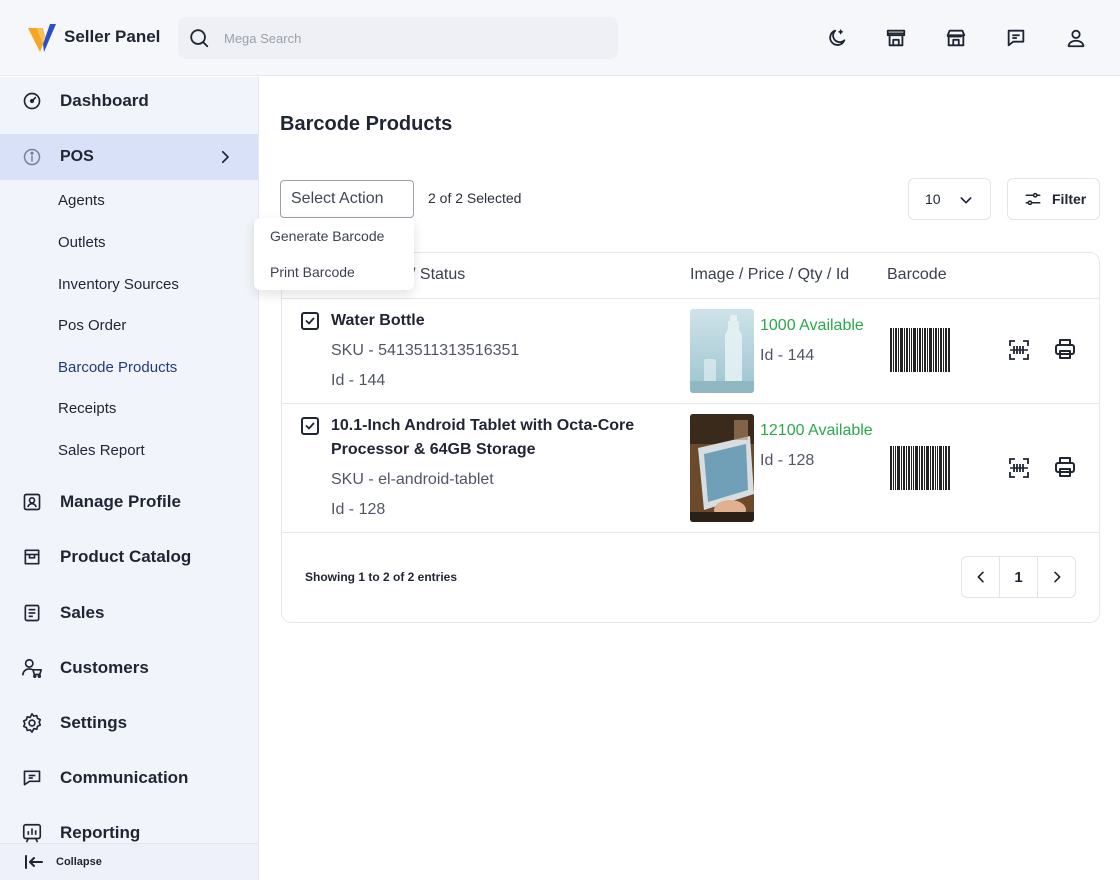 This screenshot has width=1120, height=880. I want to click on search-input, so click(404, 38).